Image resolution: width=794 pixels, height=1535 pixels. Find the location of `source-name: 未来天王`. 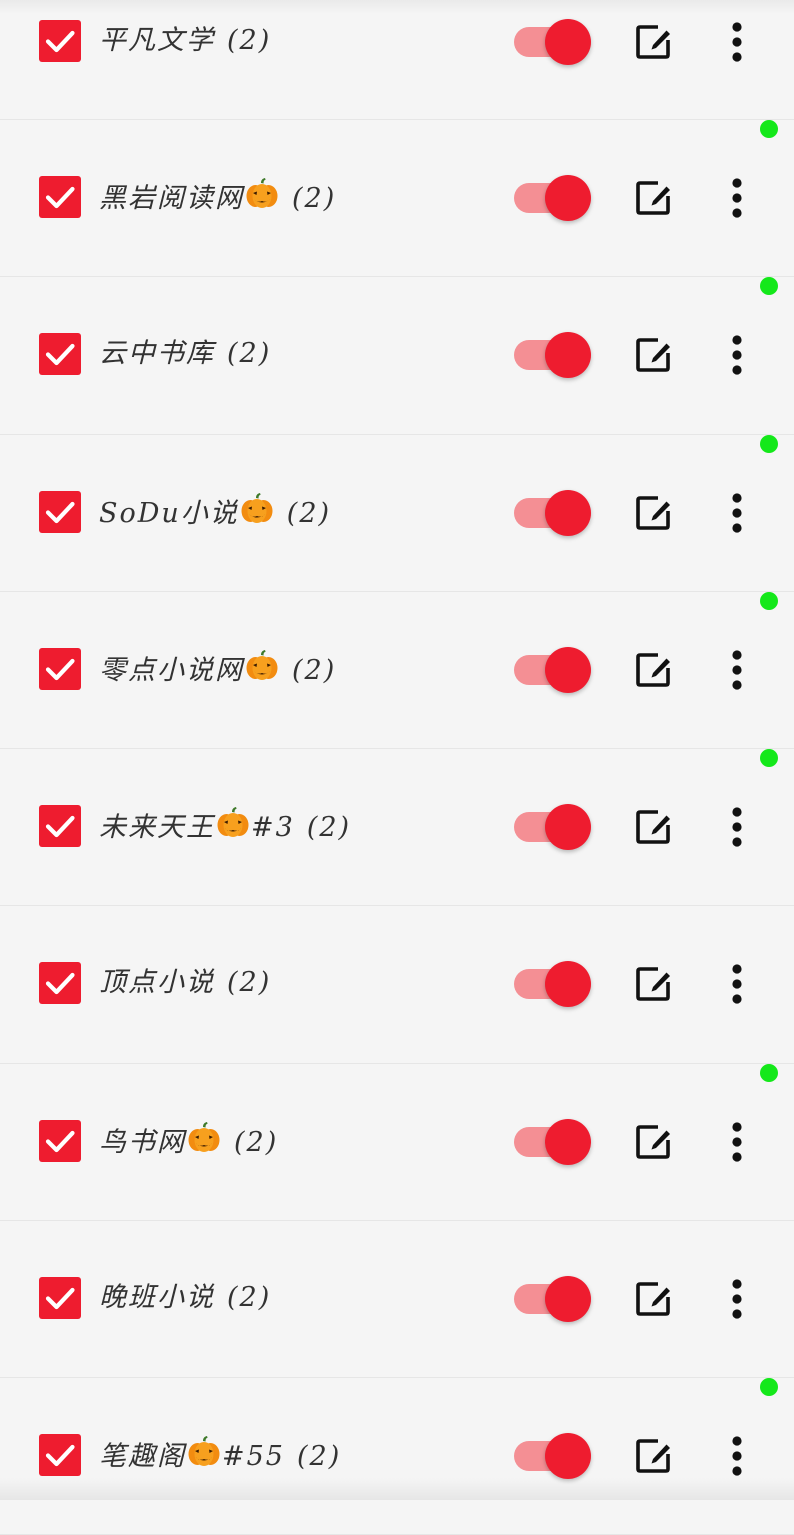

source-name: 未来天王 is located at coordinates (157, 827).